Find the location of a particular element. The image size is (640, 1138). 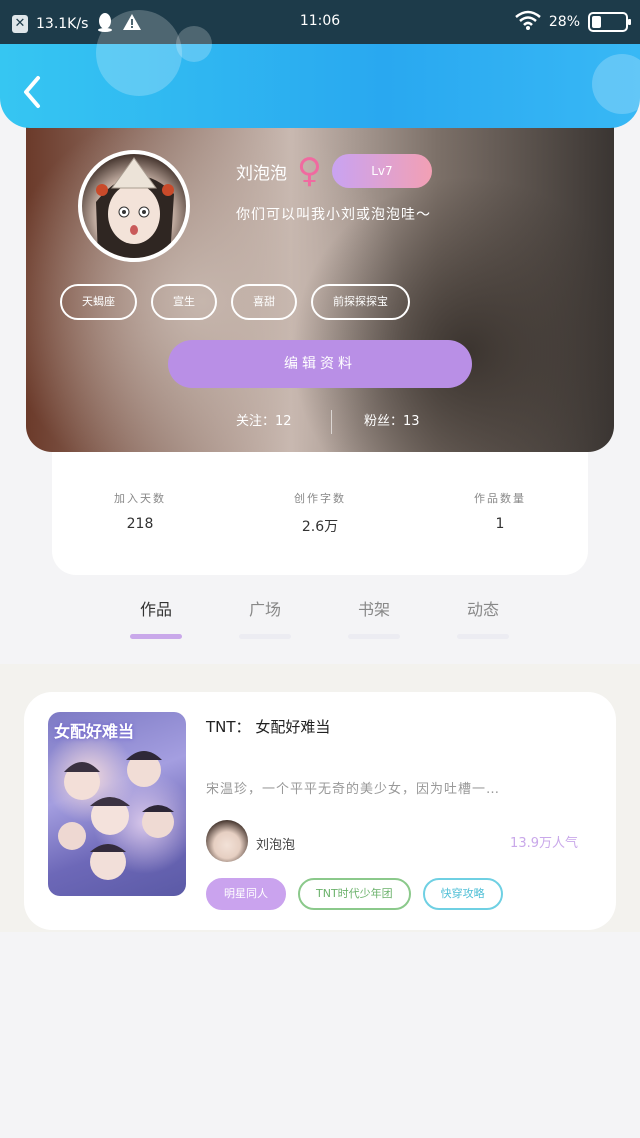

tab-plaza: 广场 is located at coordinates (265, 617).